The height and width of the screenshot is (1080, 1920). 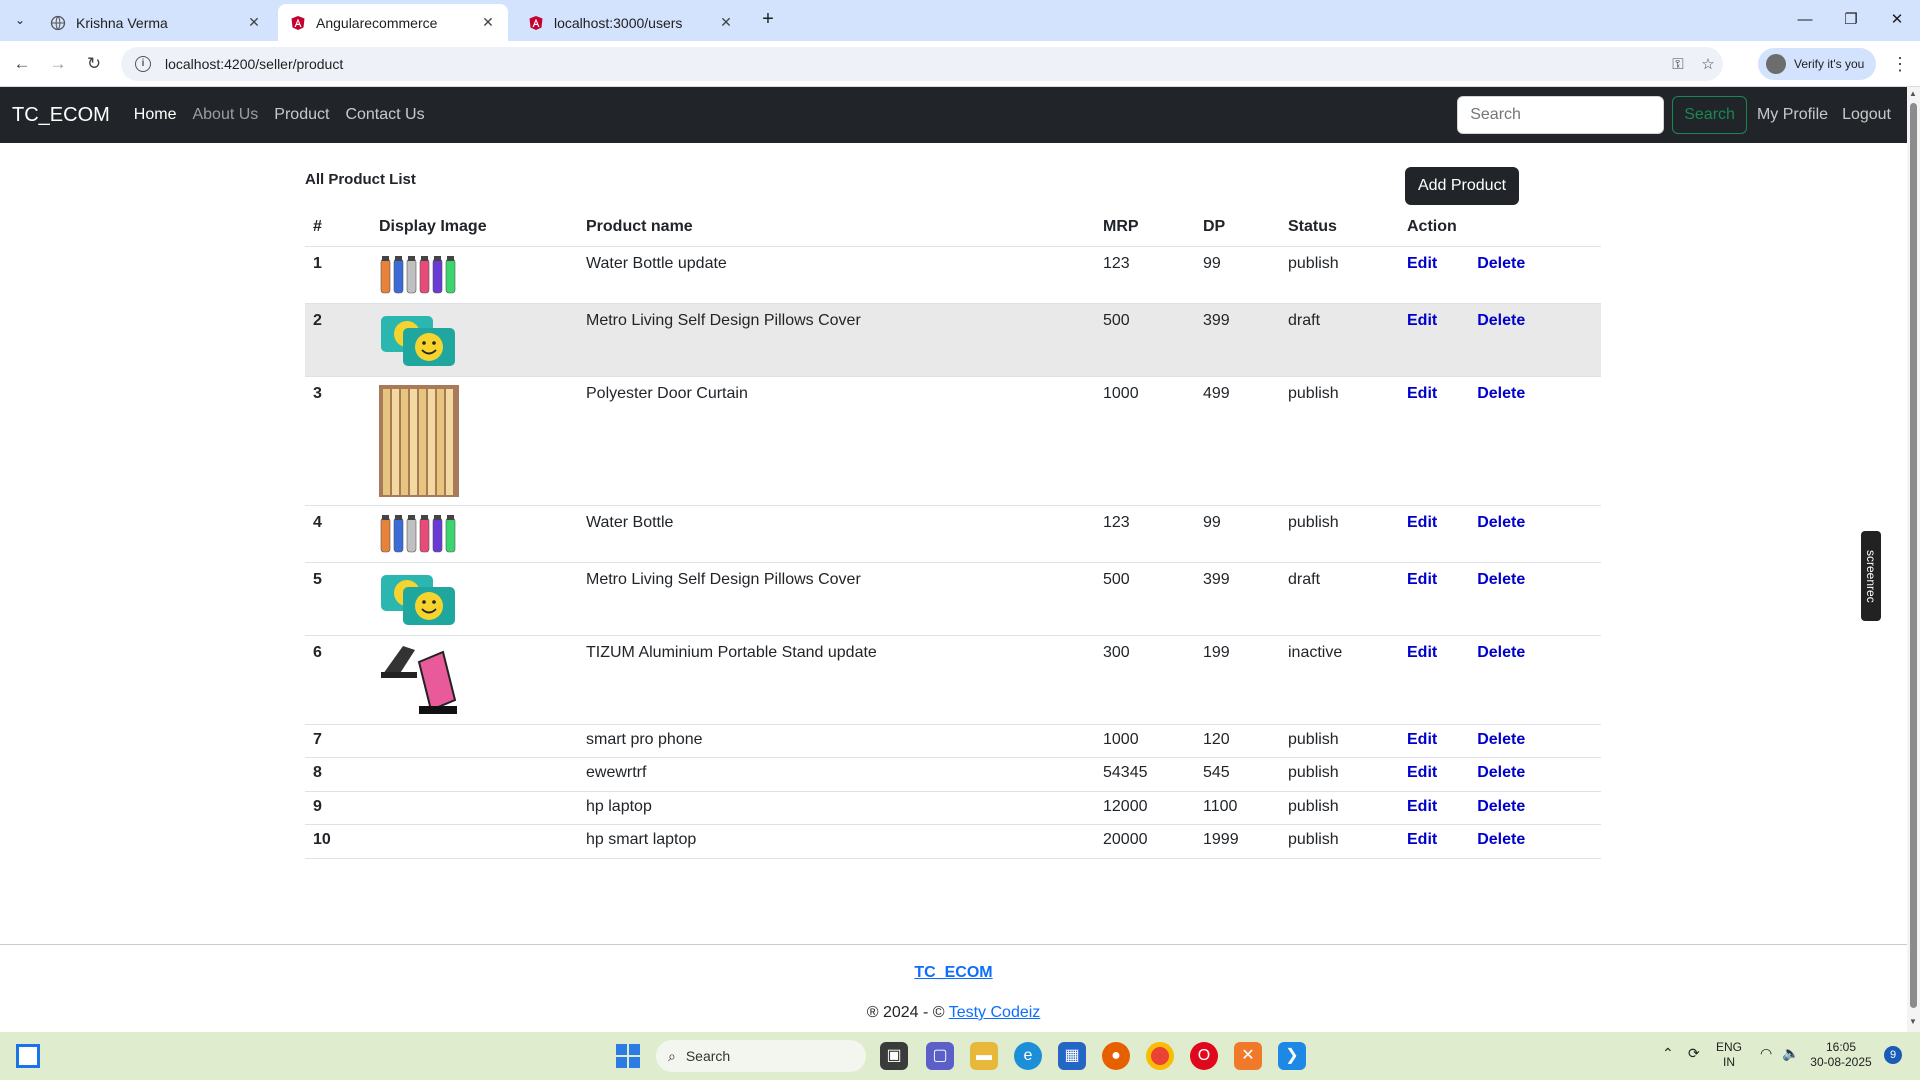 I want to click on scroll-up-arrow-icon: ▲, so click(x=1913, y=93).